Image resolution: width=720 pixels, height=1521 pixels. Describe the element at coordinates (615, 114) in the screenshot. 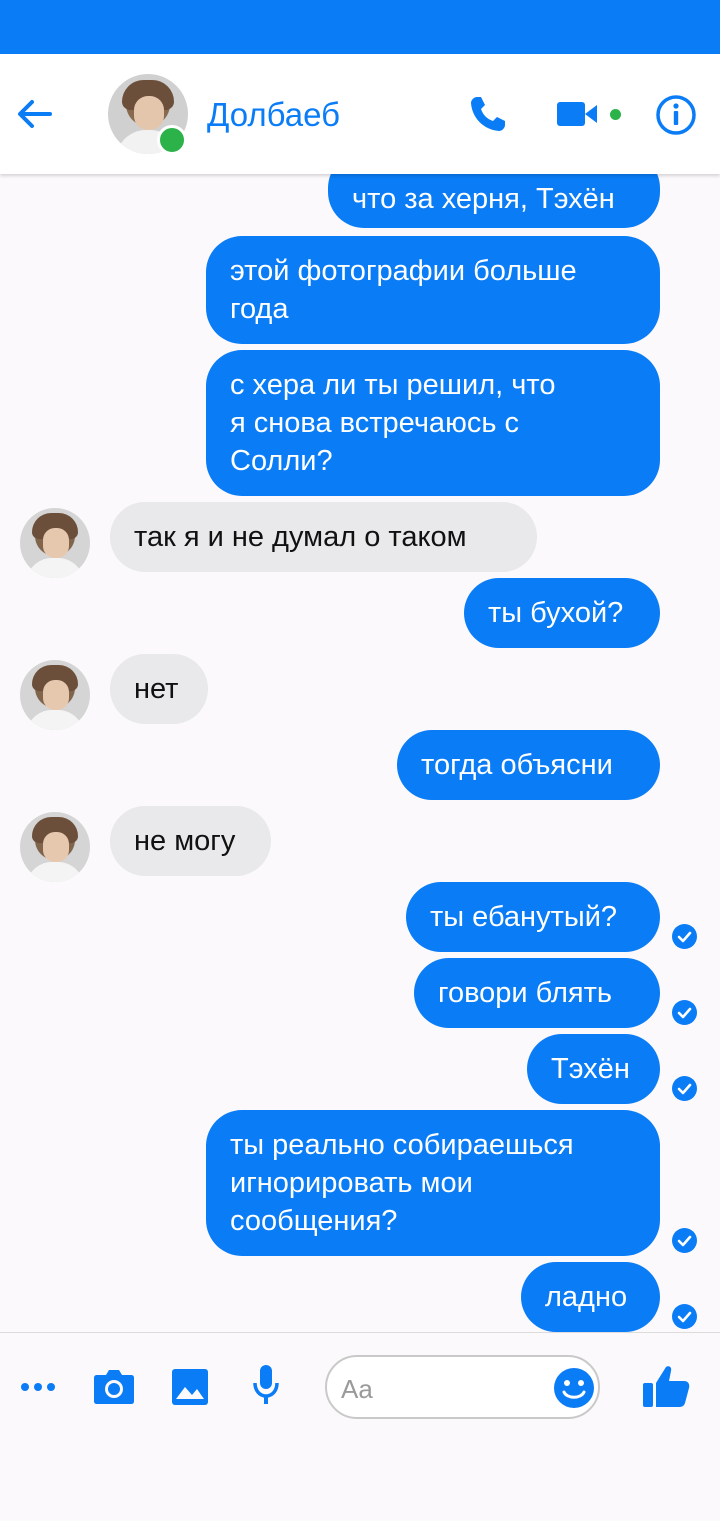

I see `video-active-dot` at that location.